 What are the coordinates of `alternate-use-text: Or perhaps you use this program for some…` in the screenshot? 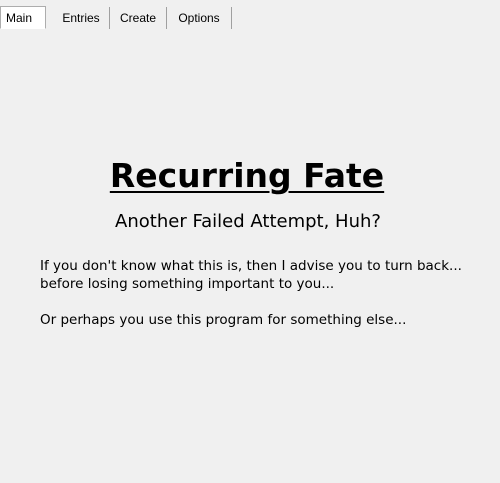 It's located at (223, 320).